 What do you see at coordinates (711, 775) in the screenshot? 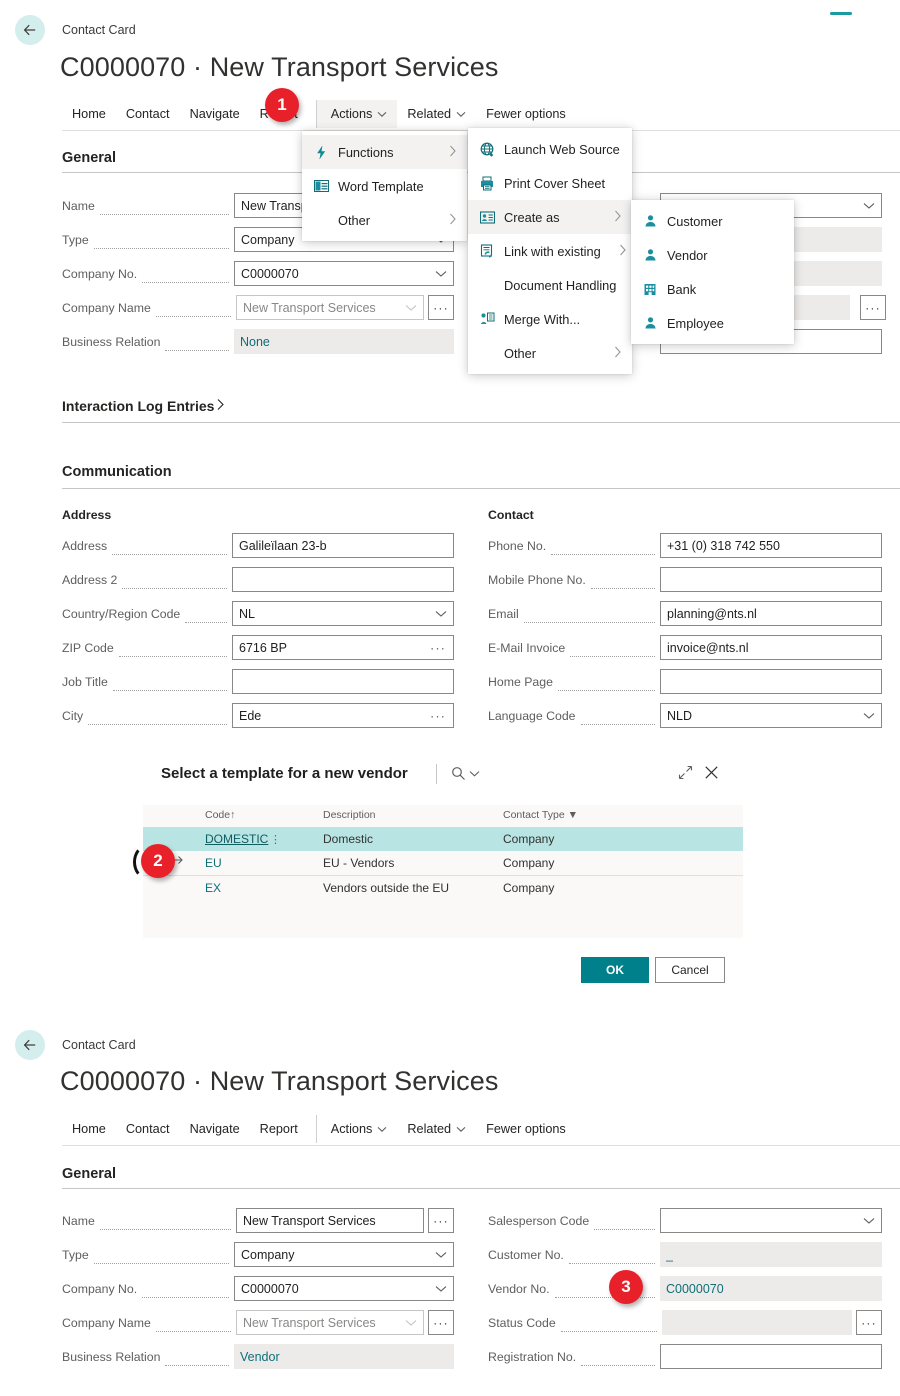
I see `dialog-close-button` at bounding box center [711, 775].